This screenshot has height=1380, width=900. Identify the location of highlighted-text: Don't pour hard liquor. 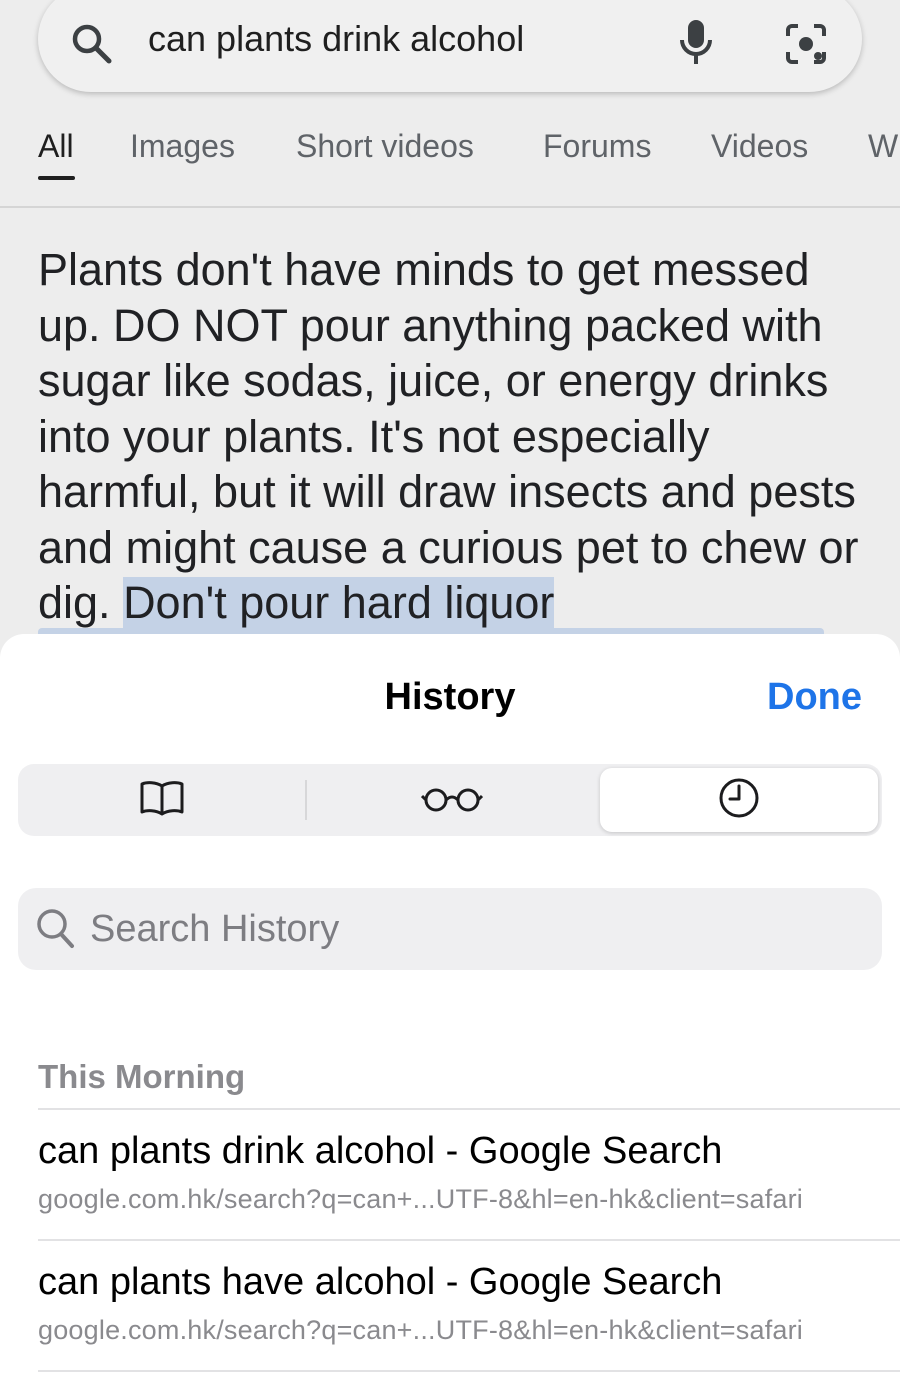
(339, 602).